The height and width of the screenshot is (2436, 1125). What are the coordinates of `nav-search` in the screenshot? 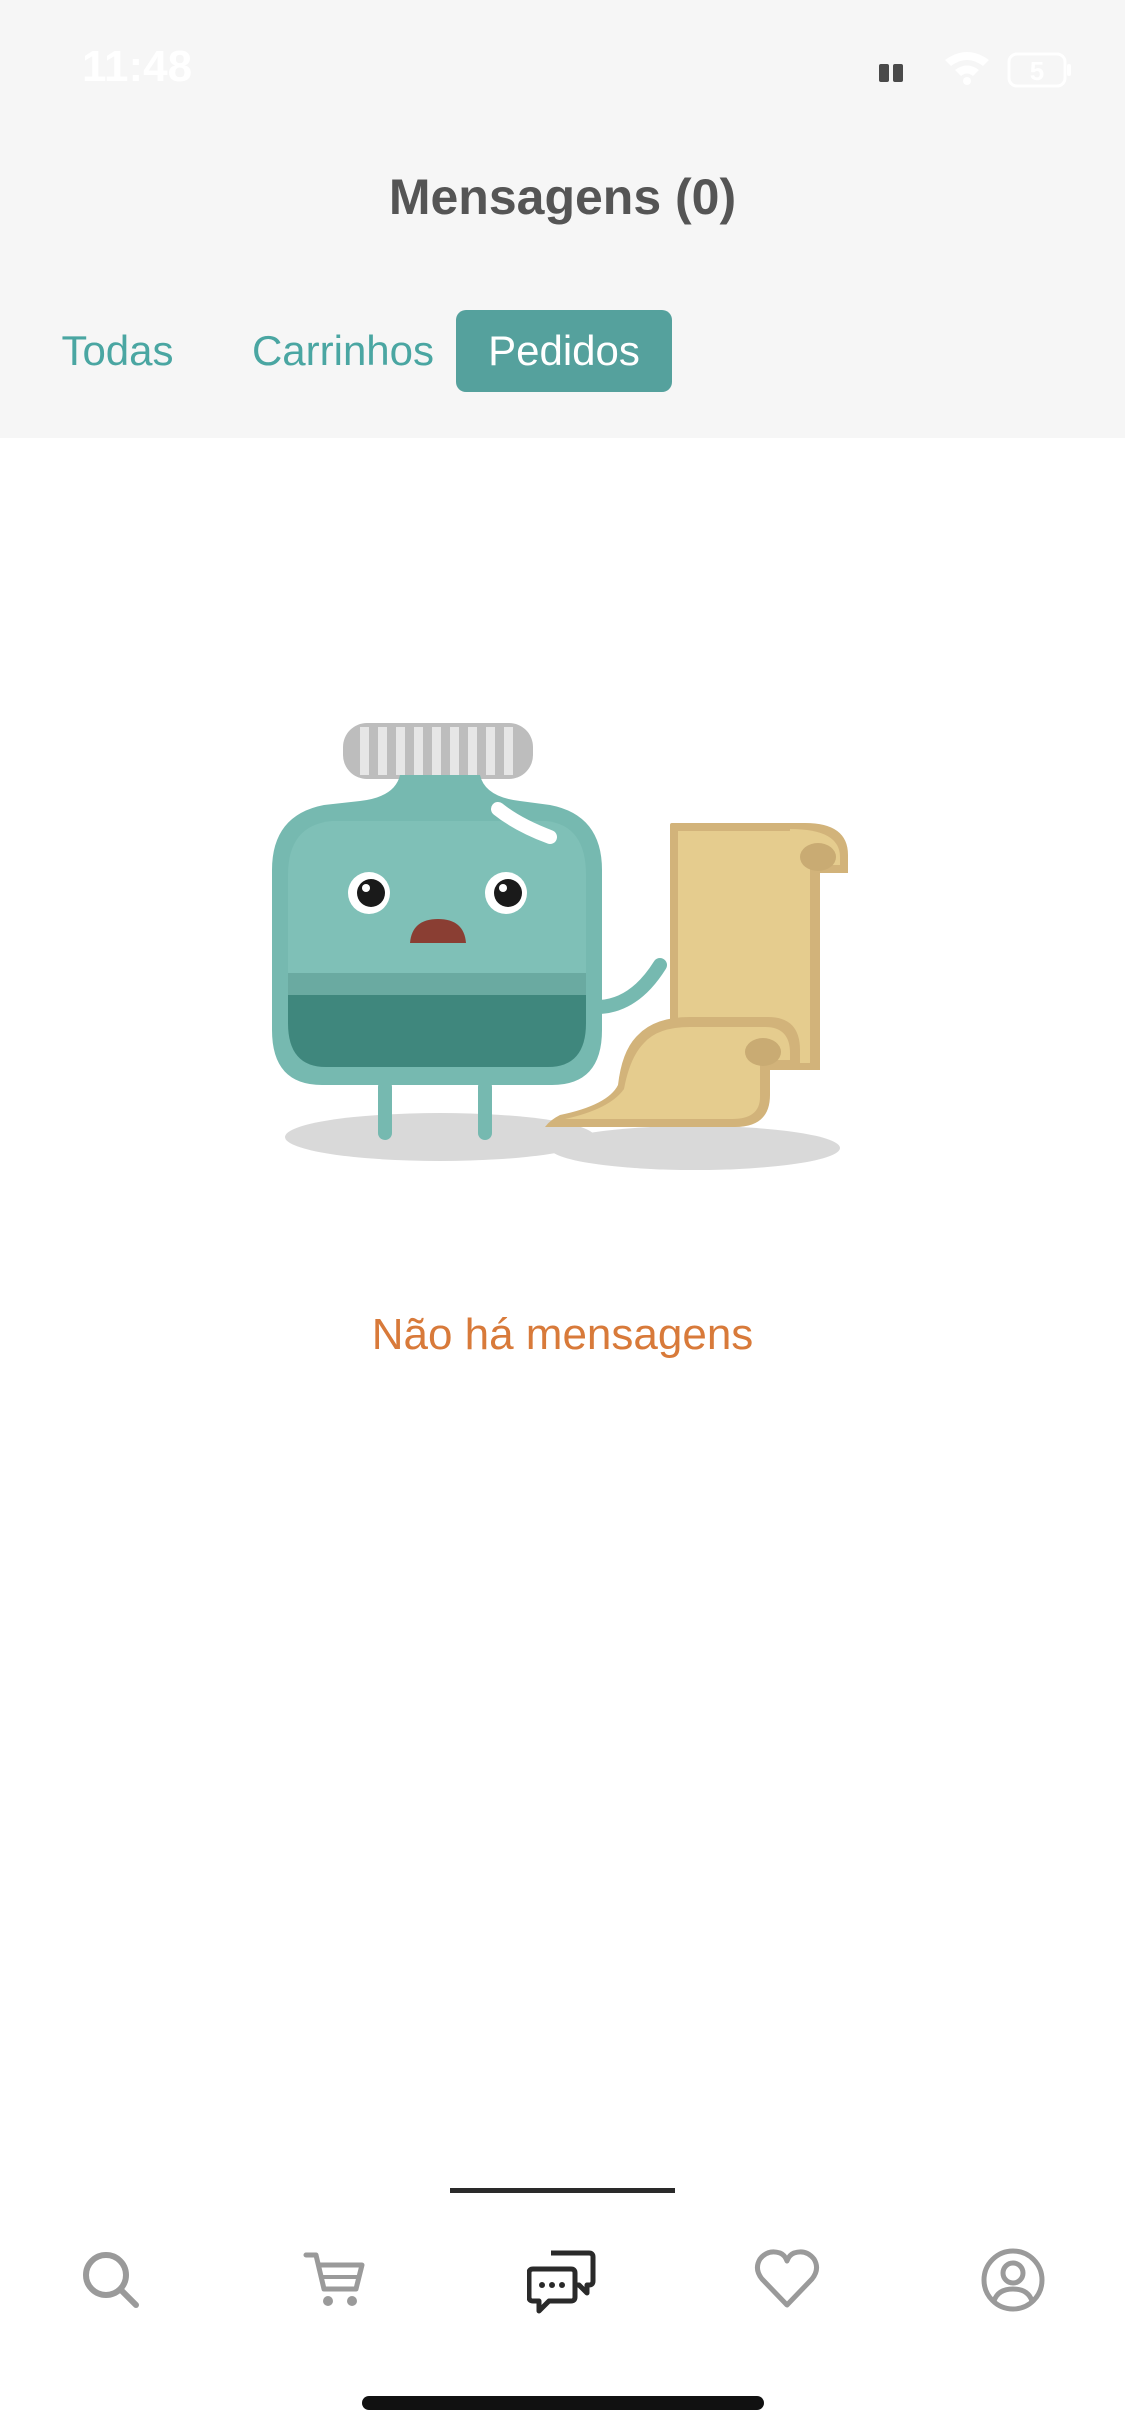 It's located at (111, 2280).